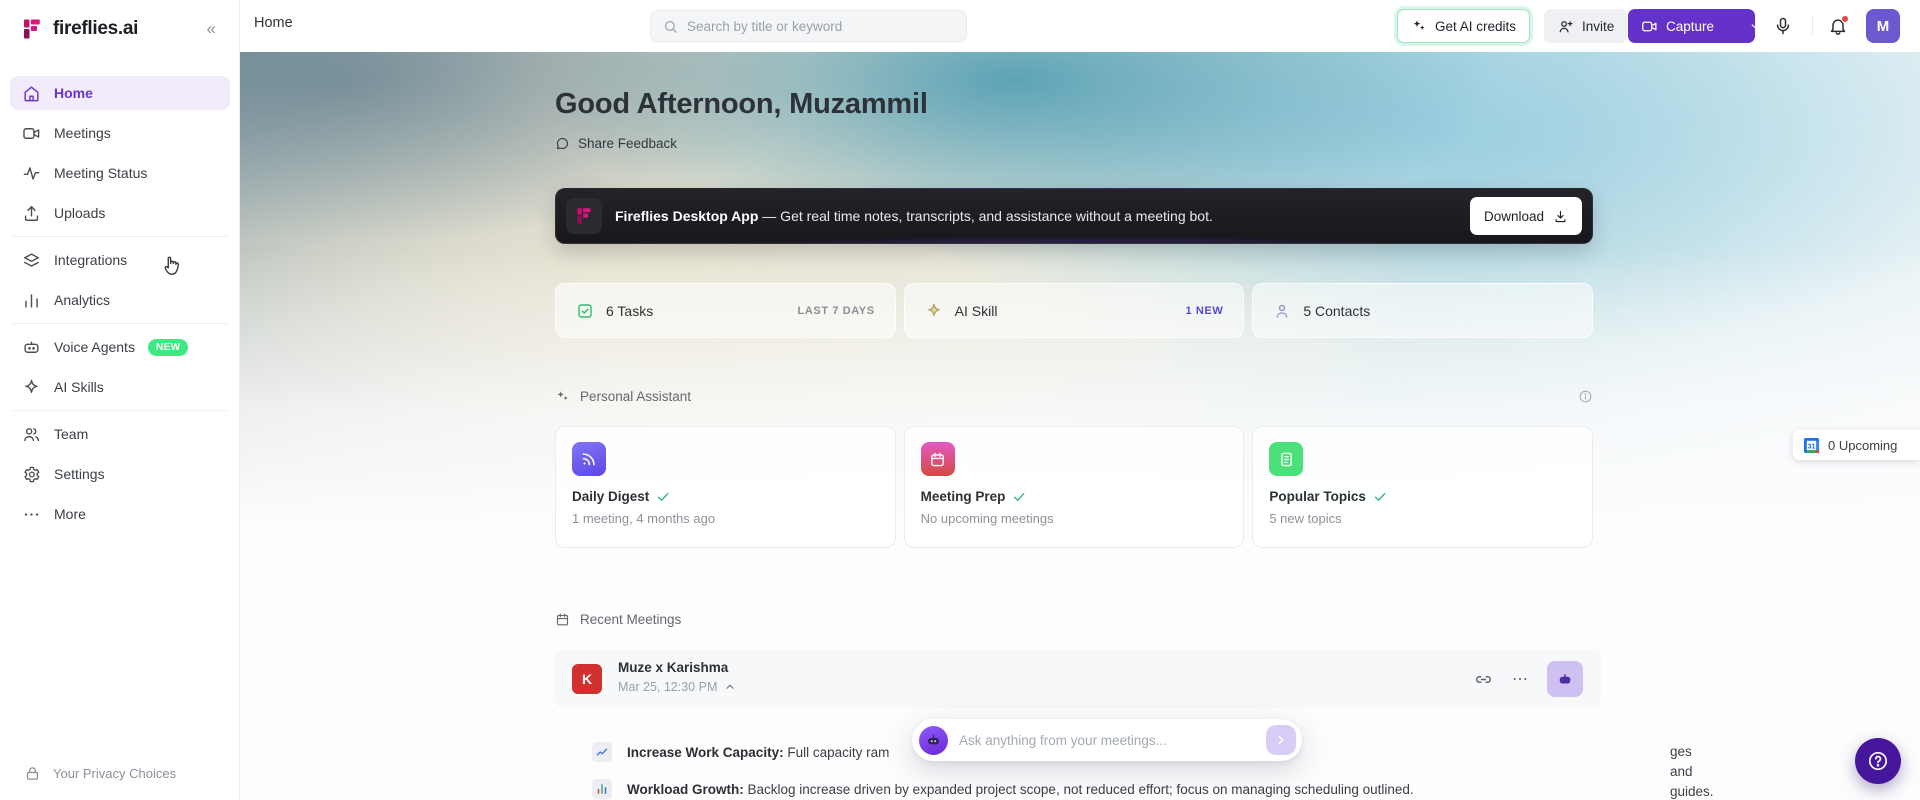 This screenshot has width=1920, height=800. What do you see at coordinates (1078, 679) in the screenshot?
I see `meeting-row: K Muze x Karishma Mar 25, 12:30 PM` at bounding box center [1078, 679].